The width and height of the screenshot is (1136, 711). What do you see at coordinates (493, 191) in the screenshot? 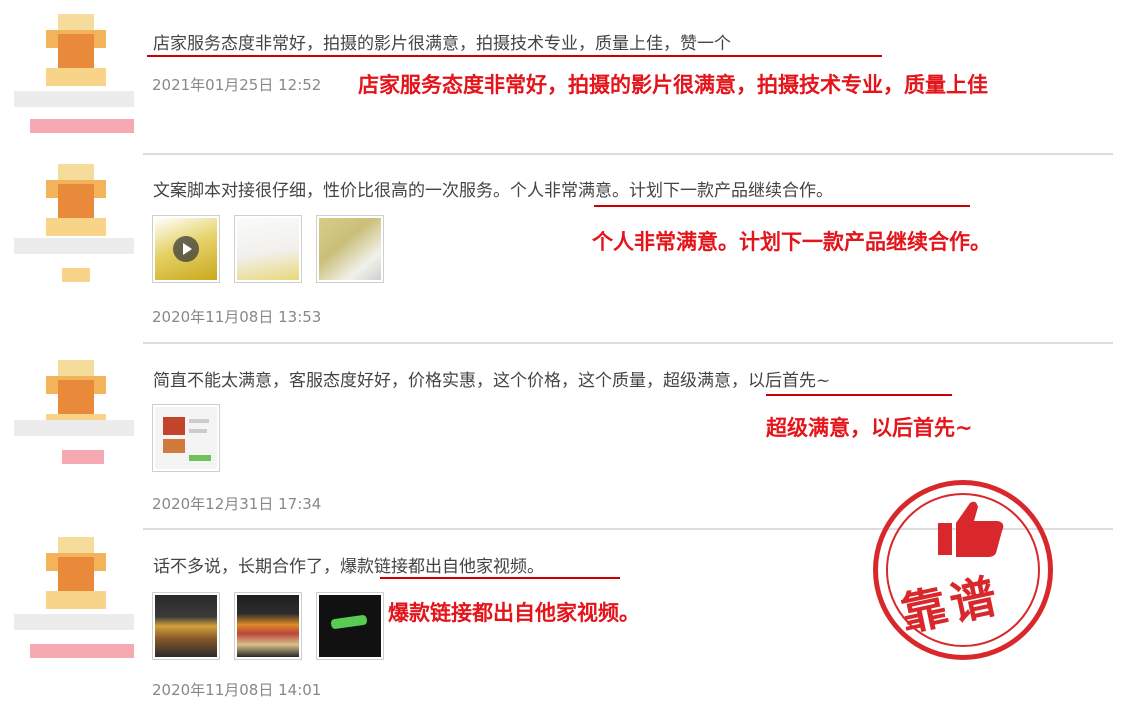
I see `review-comment: 文案脚本对接很仔细，性价比很高的一次服务。个人非常满意。计划下一款产品继续合作。` at bounding box center [493, 191].